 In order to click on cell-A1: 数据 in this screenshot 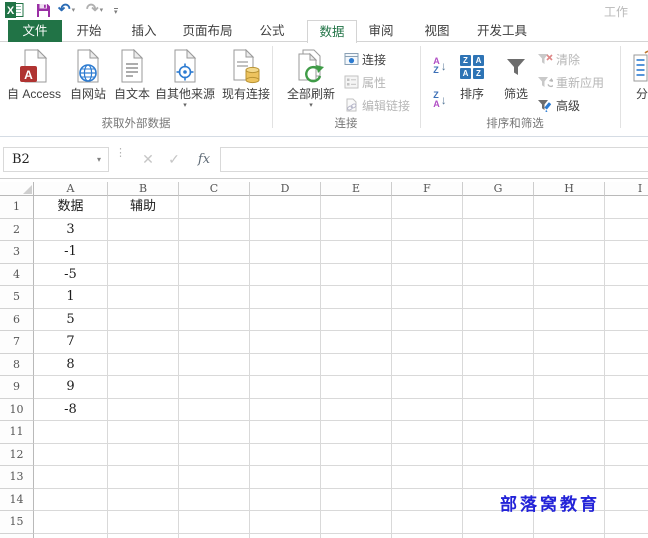, I will do `click(71, 207)`.